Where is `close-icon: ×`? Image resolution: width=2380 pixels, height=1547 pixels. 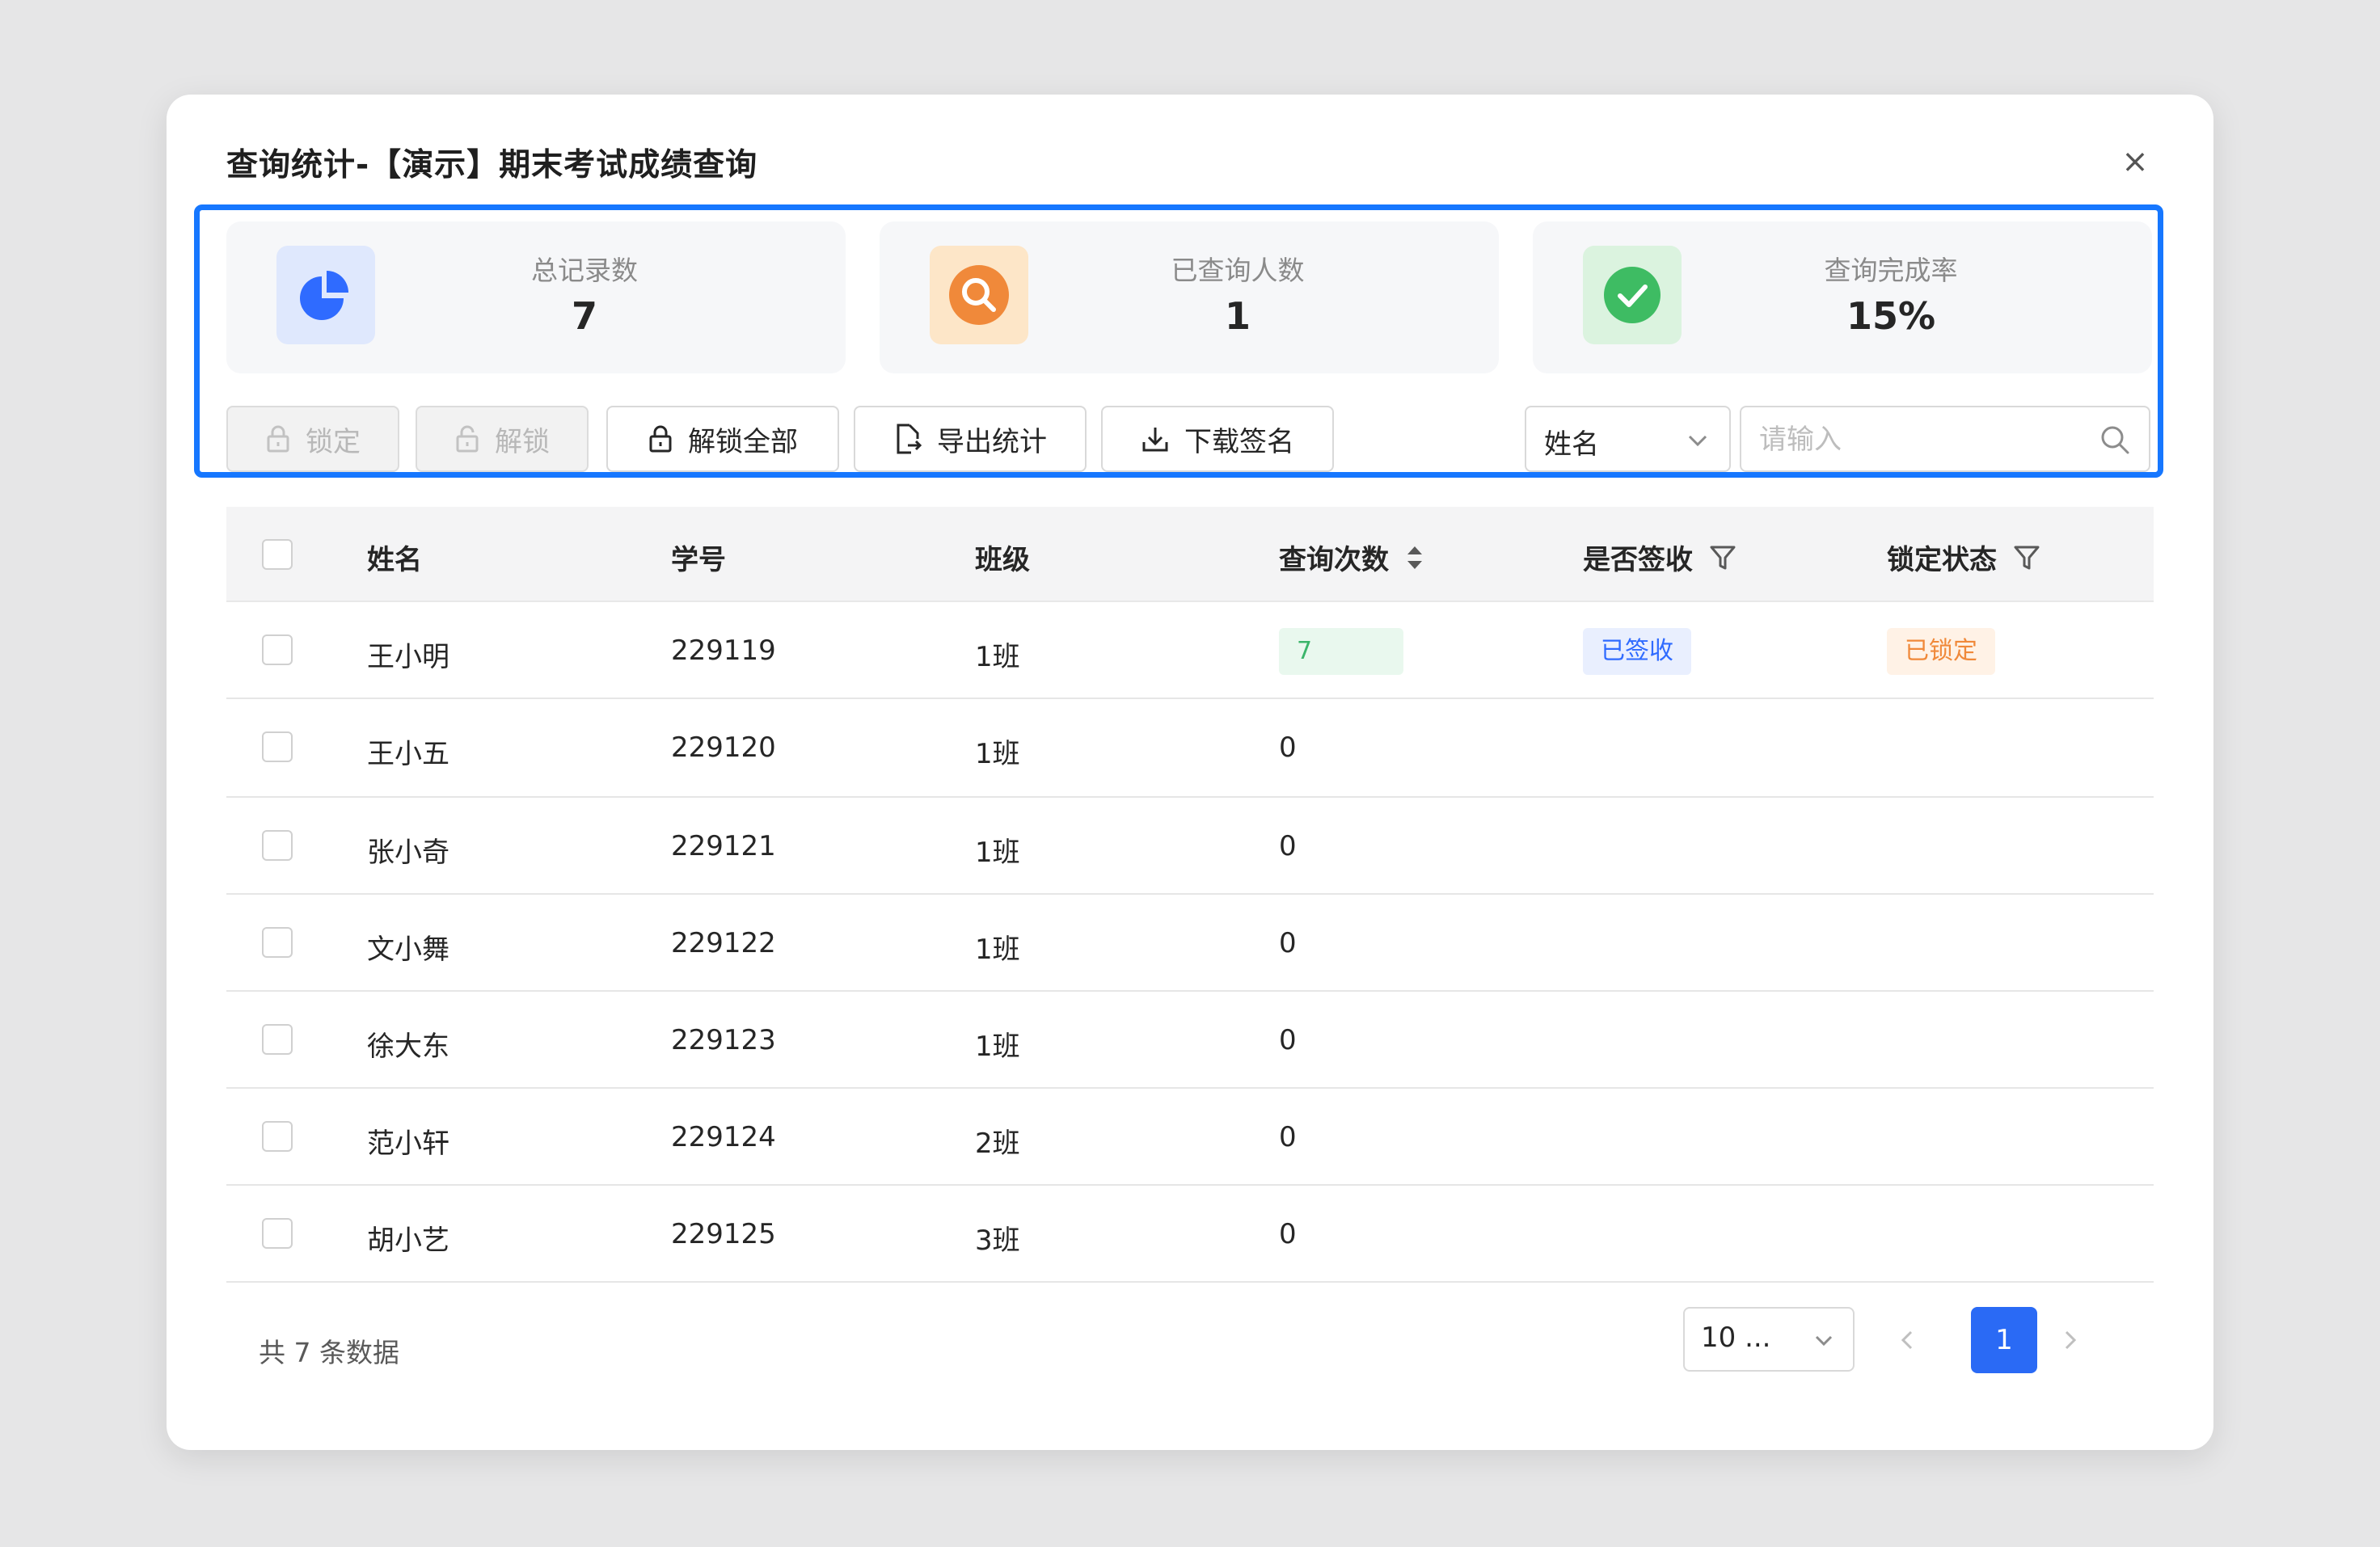 close-icon: × is located at coordinates (2135, 162).